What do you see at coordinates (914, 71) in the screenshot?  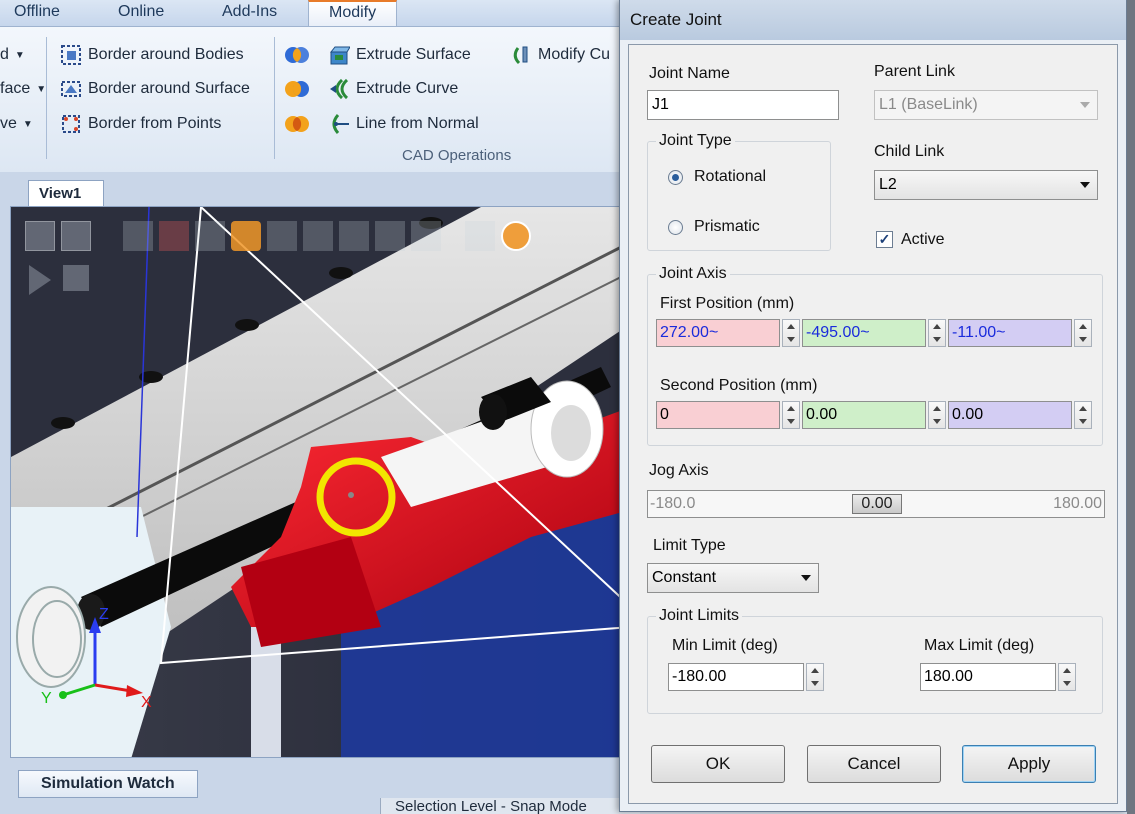 I see `parent-link-label: Parent Link` at bounding box center [914, 71].